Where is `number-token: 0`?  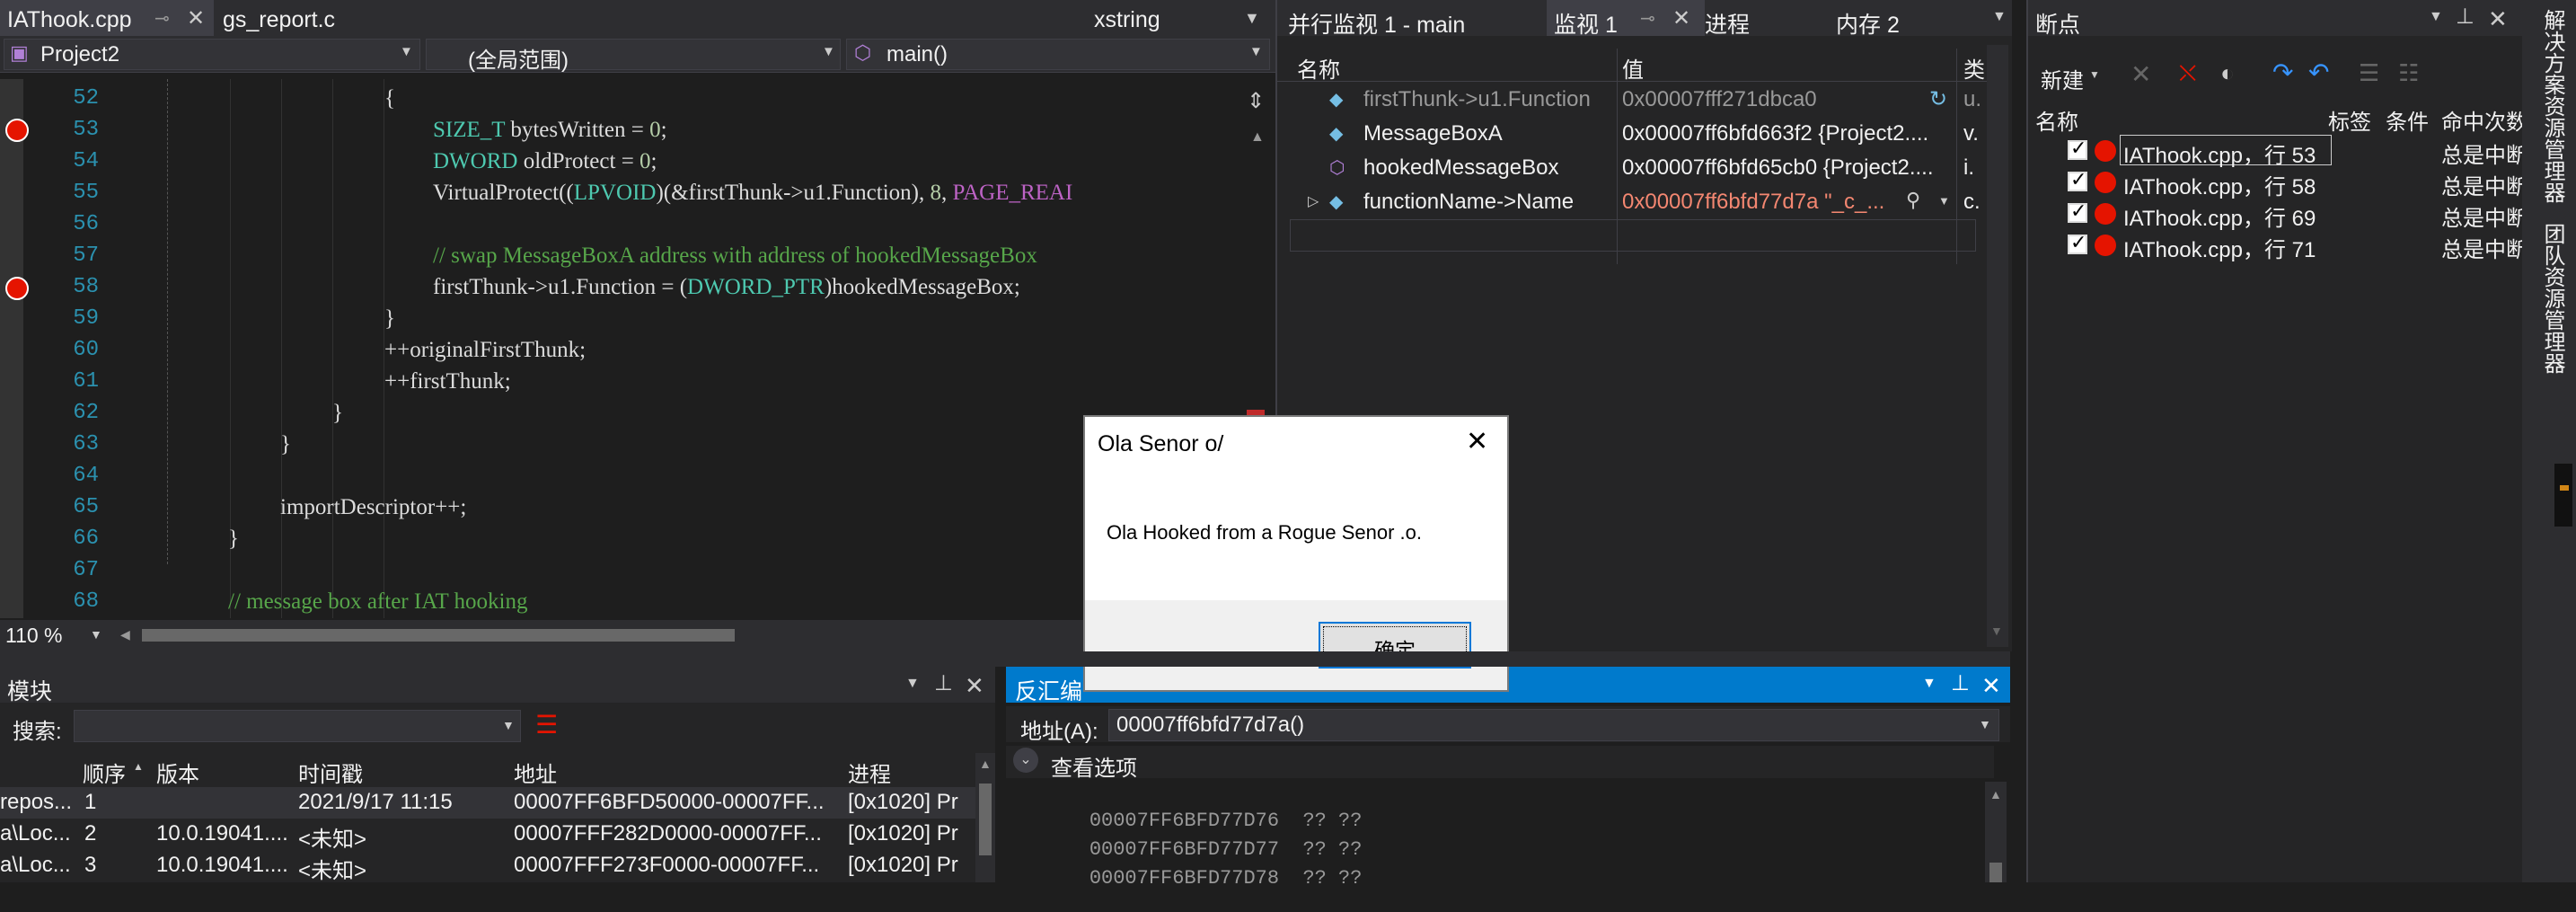
number-token: 0 is located at coordinates (655, 130).